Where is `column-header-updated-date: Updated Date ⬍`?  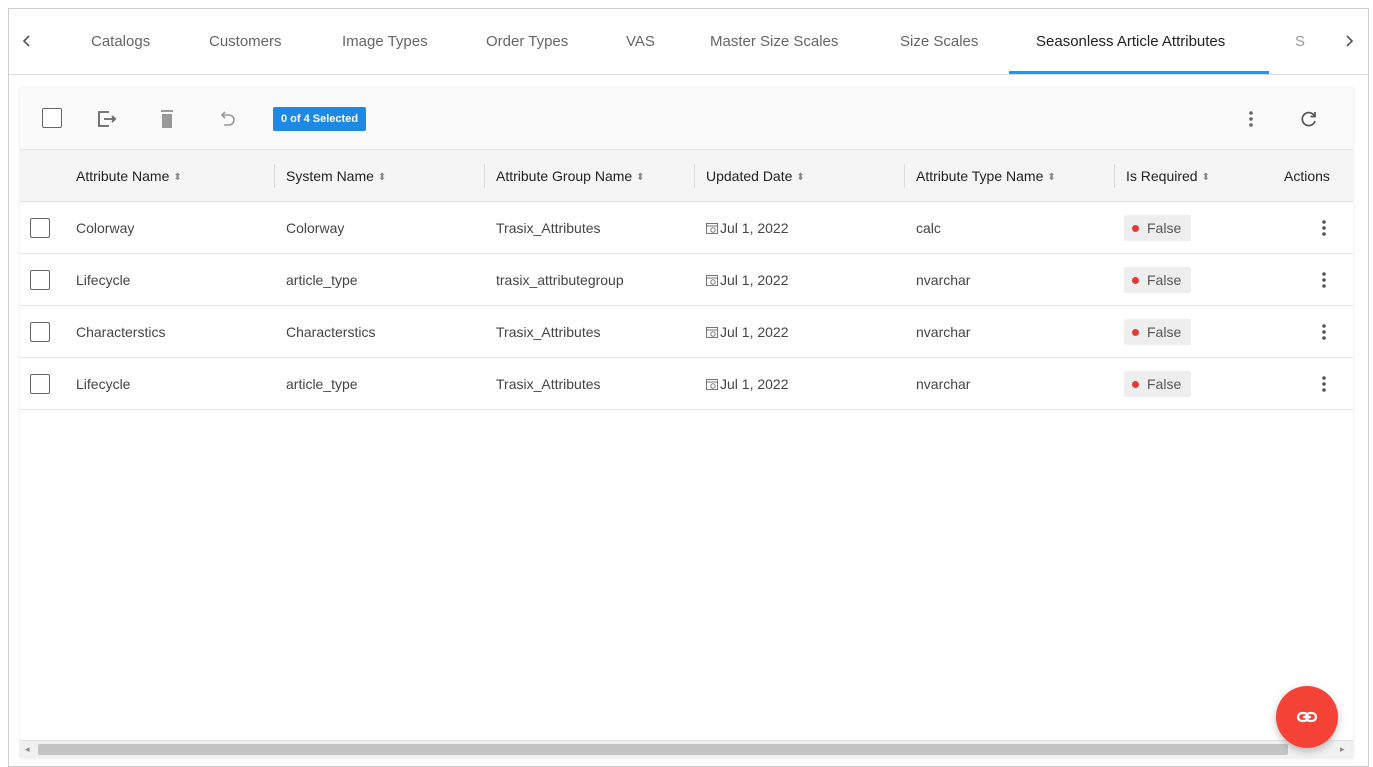 column-header-updated-date: Updated Date ⬍ is located at coordinates (755, 176).